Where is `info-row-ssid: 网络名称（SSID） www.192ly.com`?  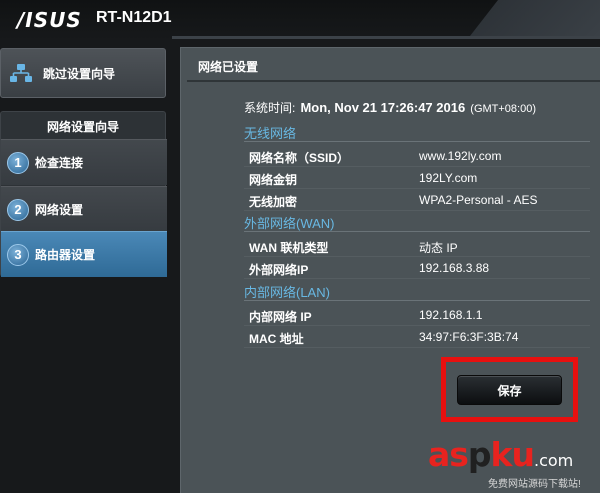 info-row-ssid: 网络名称（SSID） www.192ly.com is located at coordinates (417, 156).